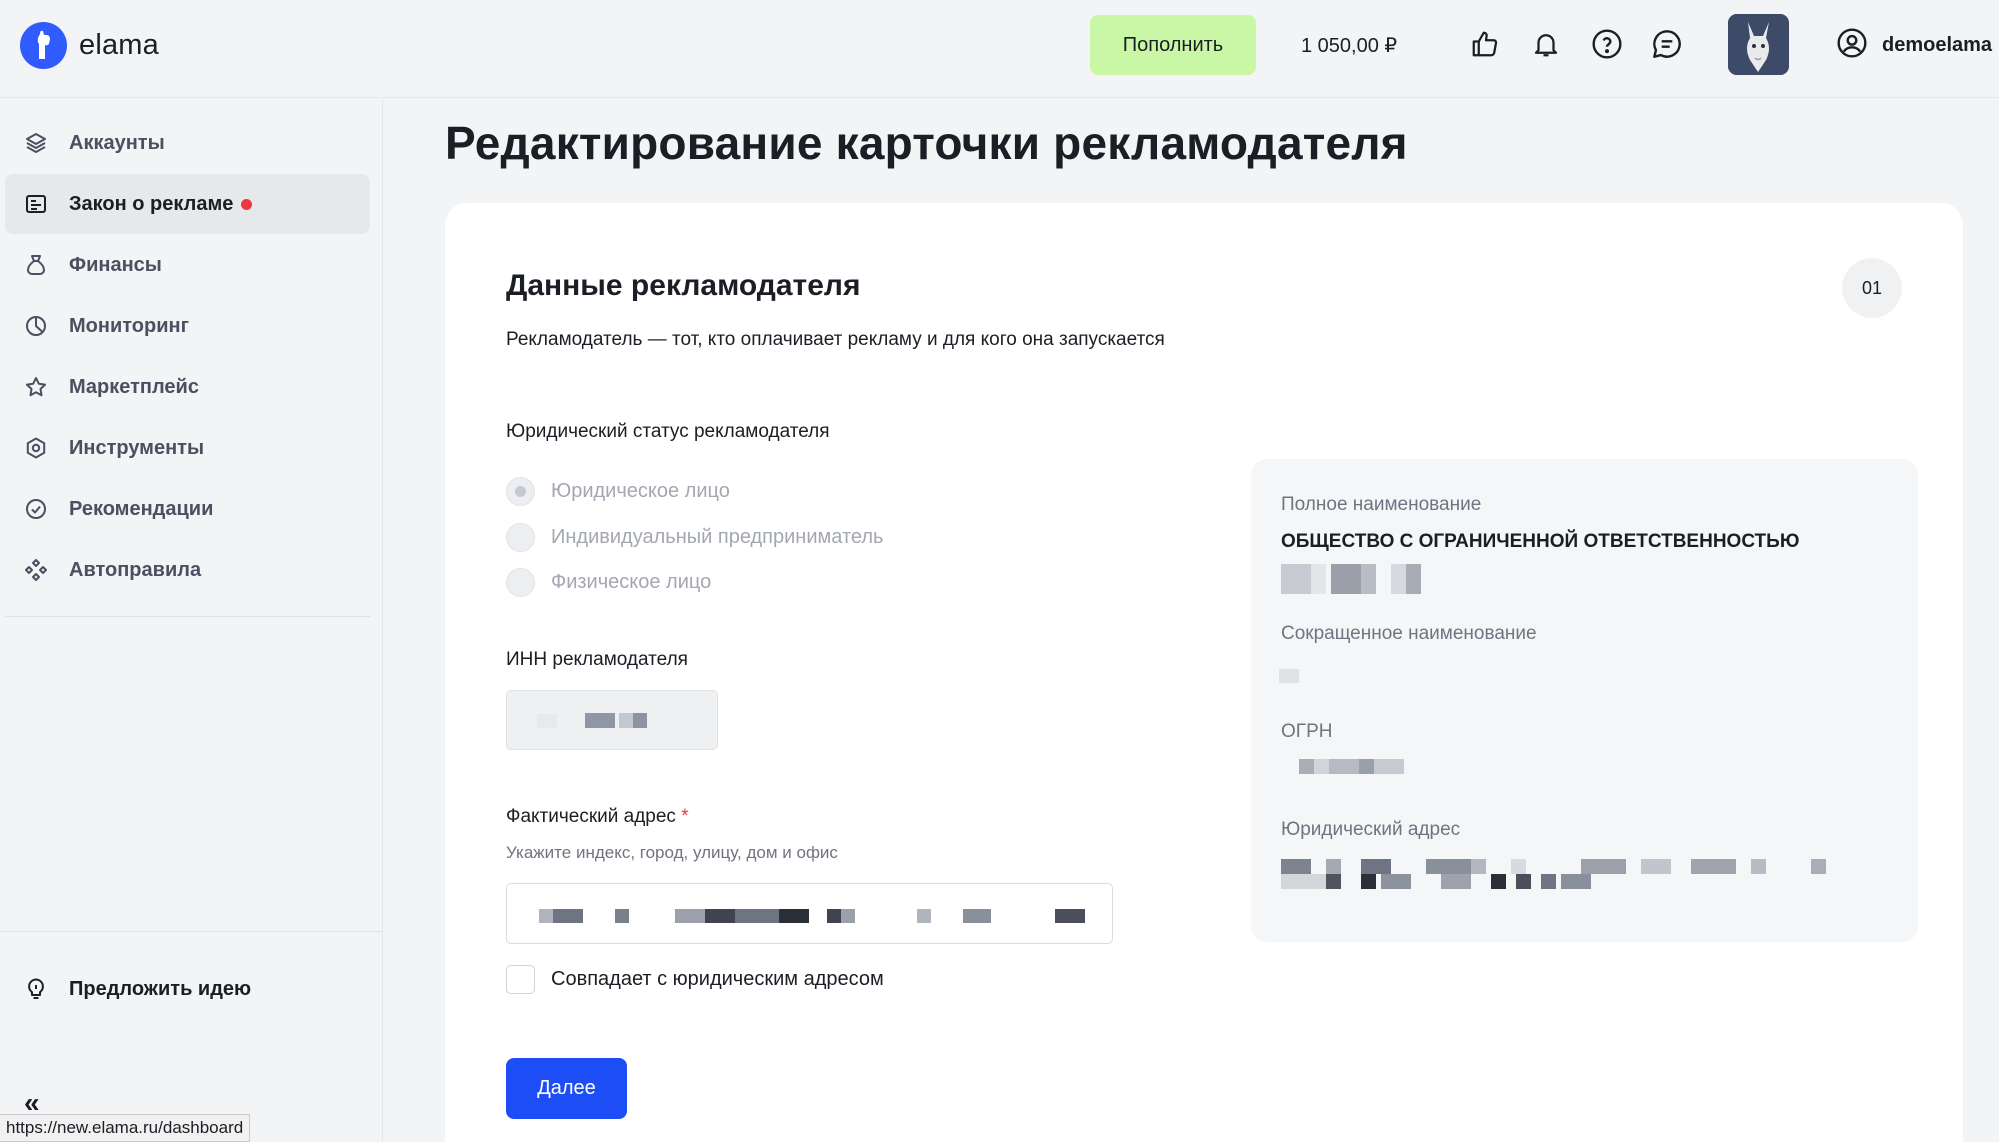  Describe the element at coordinates (36, 387) in the screenshot. I see `star-icon` at that location.